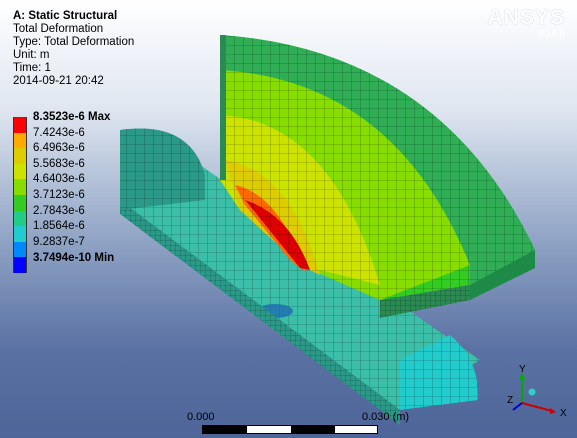 This screenshot has width=577, height=438. I want to click on result-date: 2014-09-21 20:42, so click(58, 81).